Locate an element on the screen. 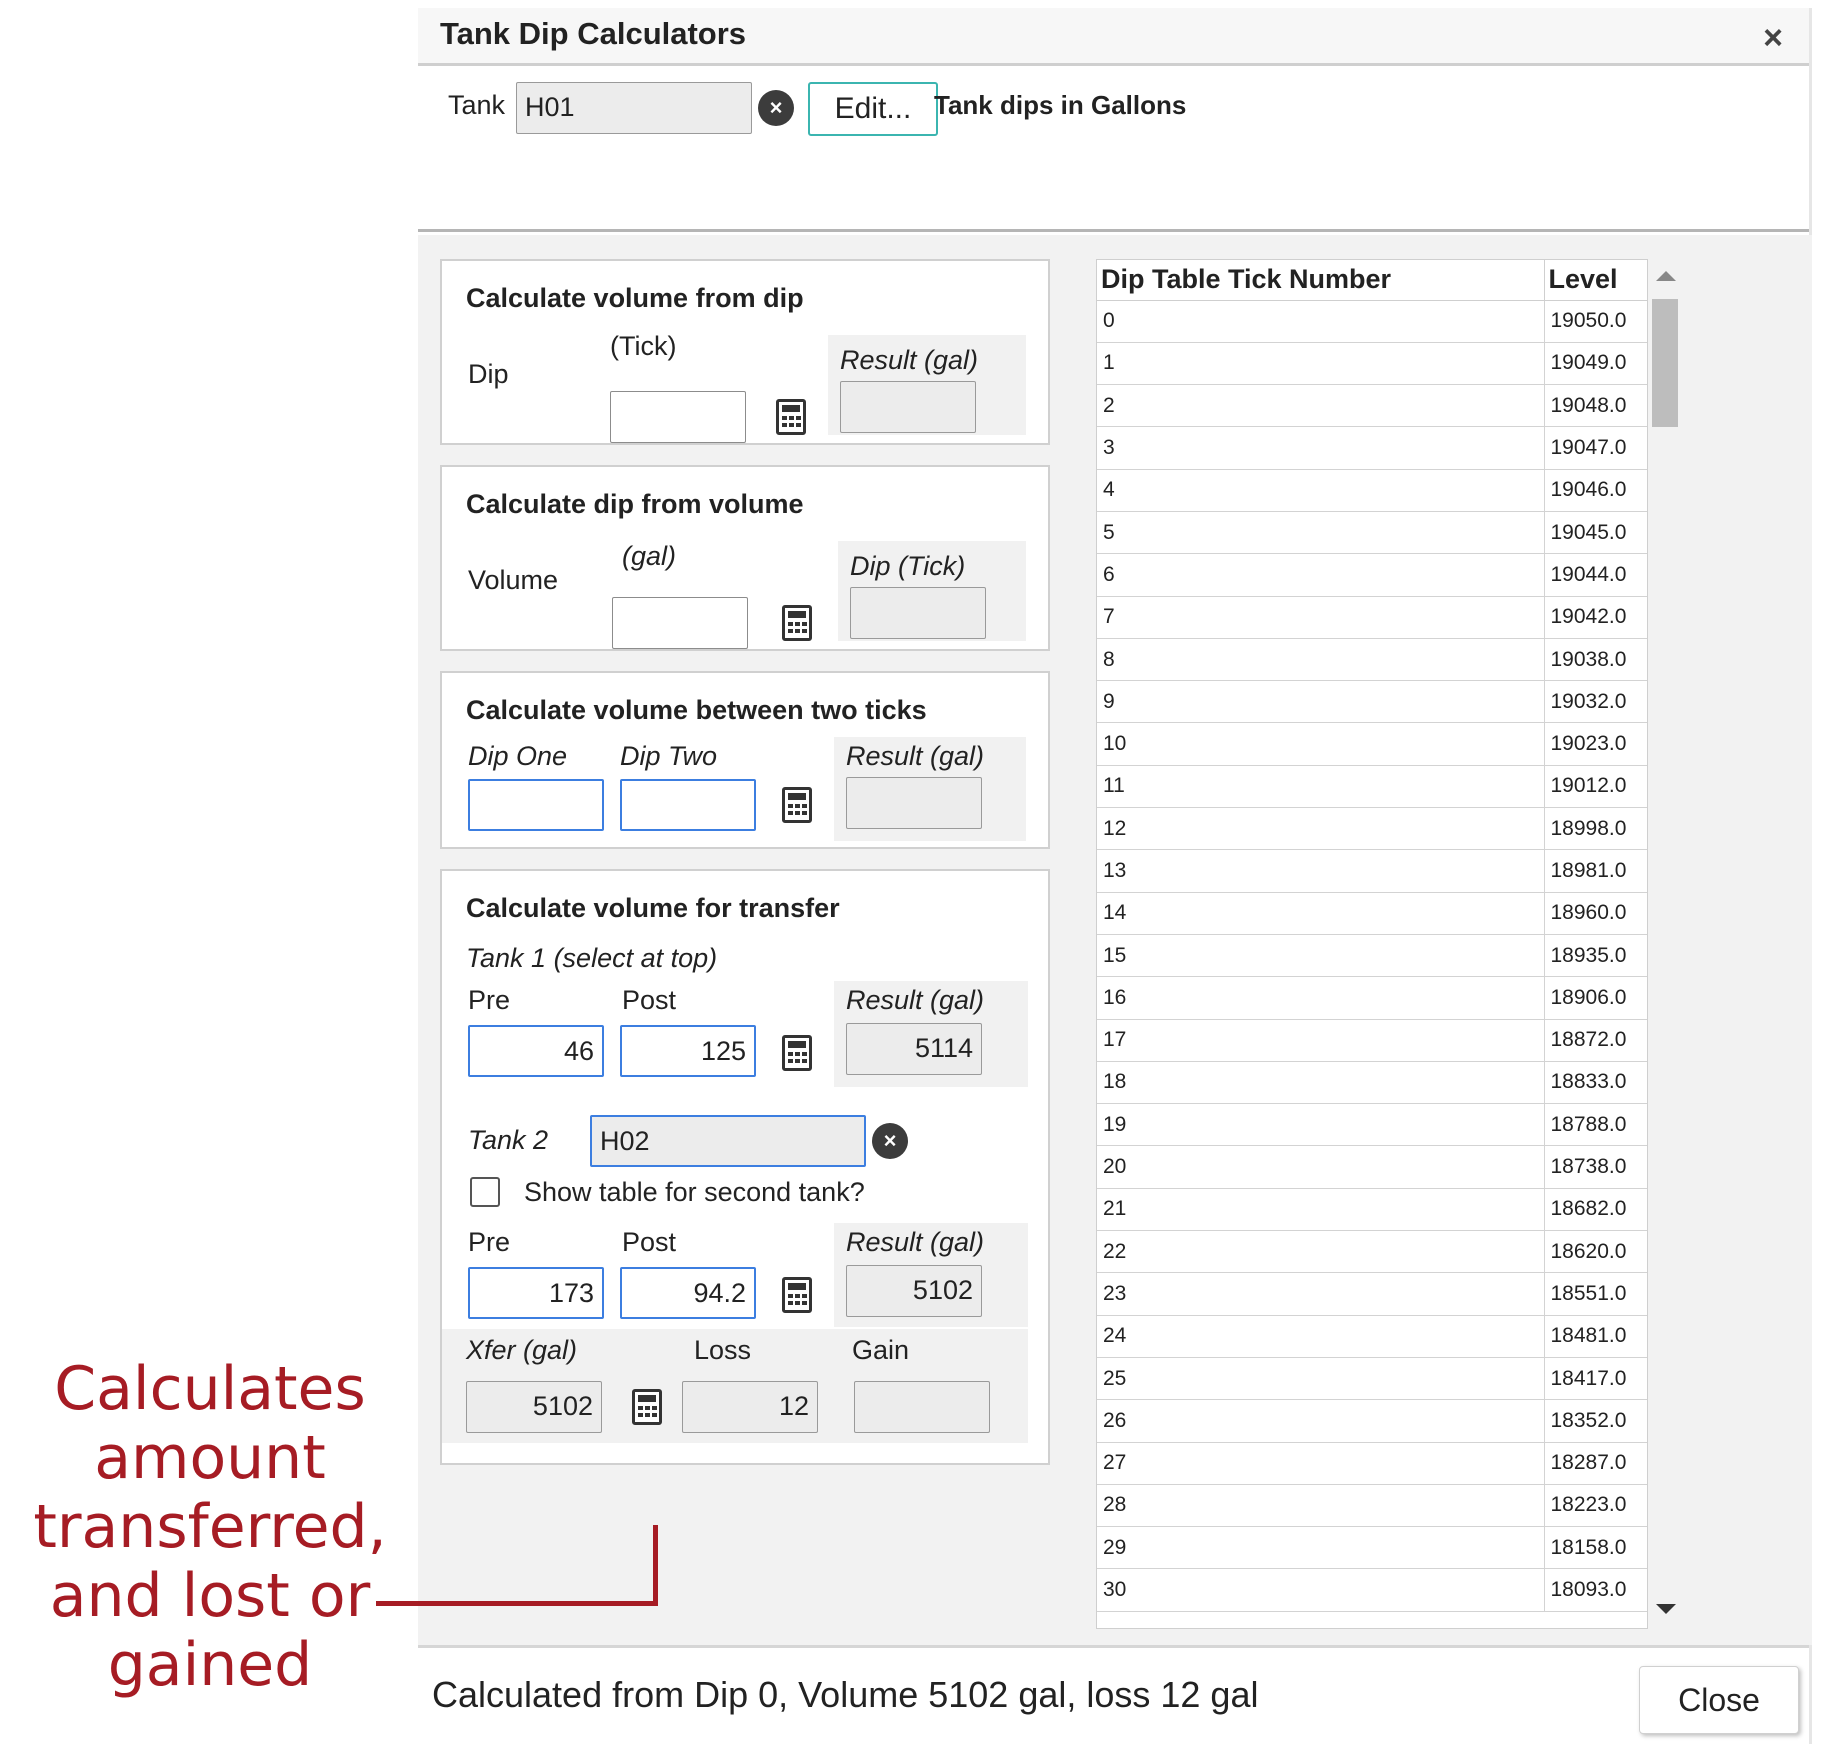  table-row: 10 19023.0 is located at coordinates (1372, 744).